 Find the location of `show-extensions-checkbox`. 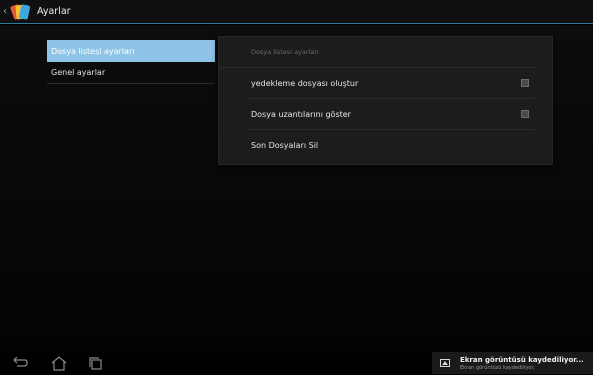

show-extensions-checkbox is located at coordinates (525, 114).